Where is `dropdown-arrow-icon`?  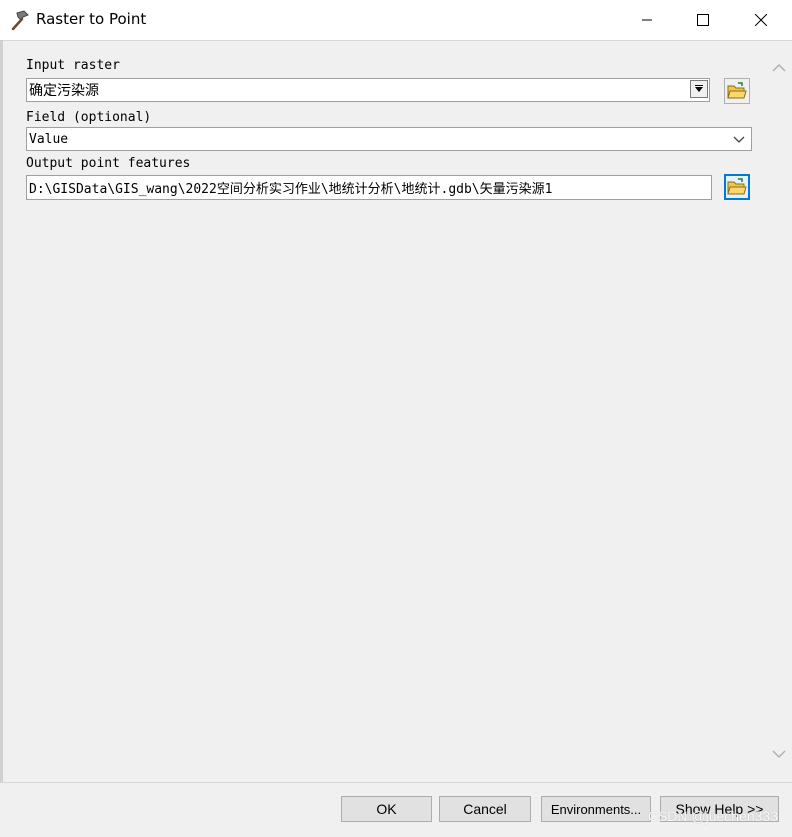 dropdown-arrow-icon is located at coordinates (699, 88).